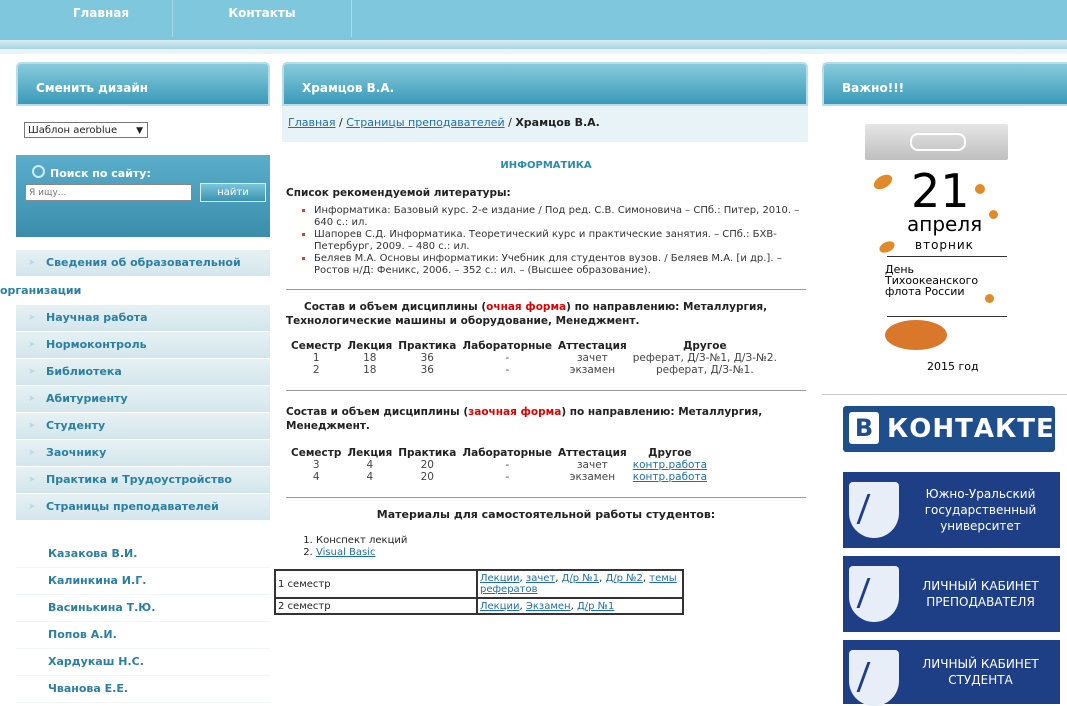 This screenshot has height=706, width=1067. What do you see at coordinates (143, 581) in the screenshot?
I see `teacher-link: Калинкина И.Г.` at bounding box center [143, 581].